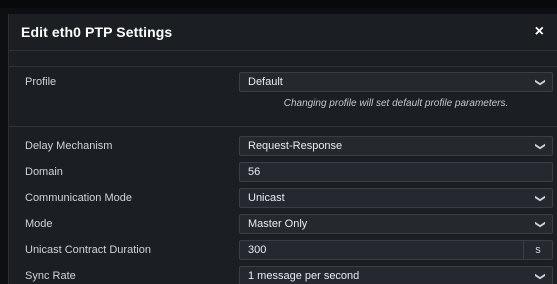  I want to click on unicast-contract-duration-row: Unicast Contract Duration 300 s, so click(283, 251).